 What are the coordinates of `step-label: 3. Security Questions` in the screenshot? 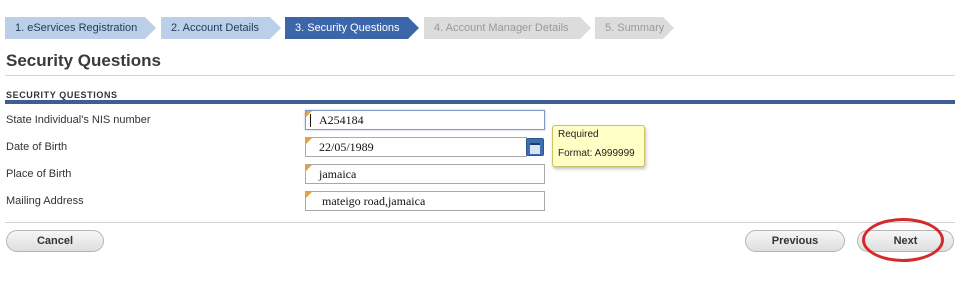 It's located at (347, 28).